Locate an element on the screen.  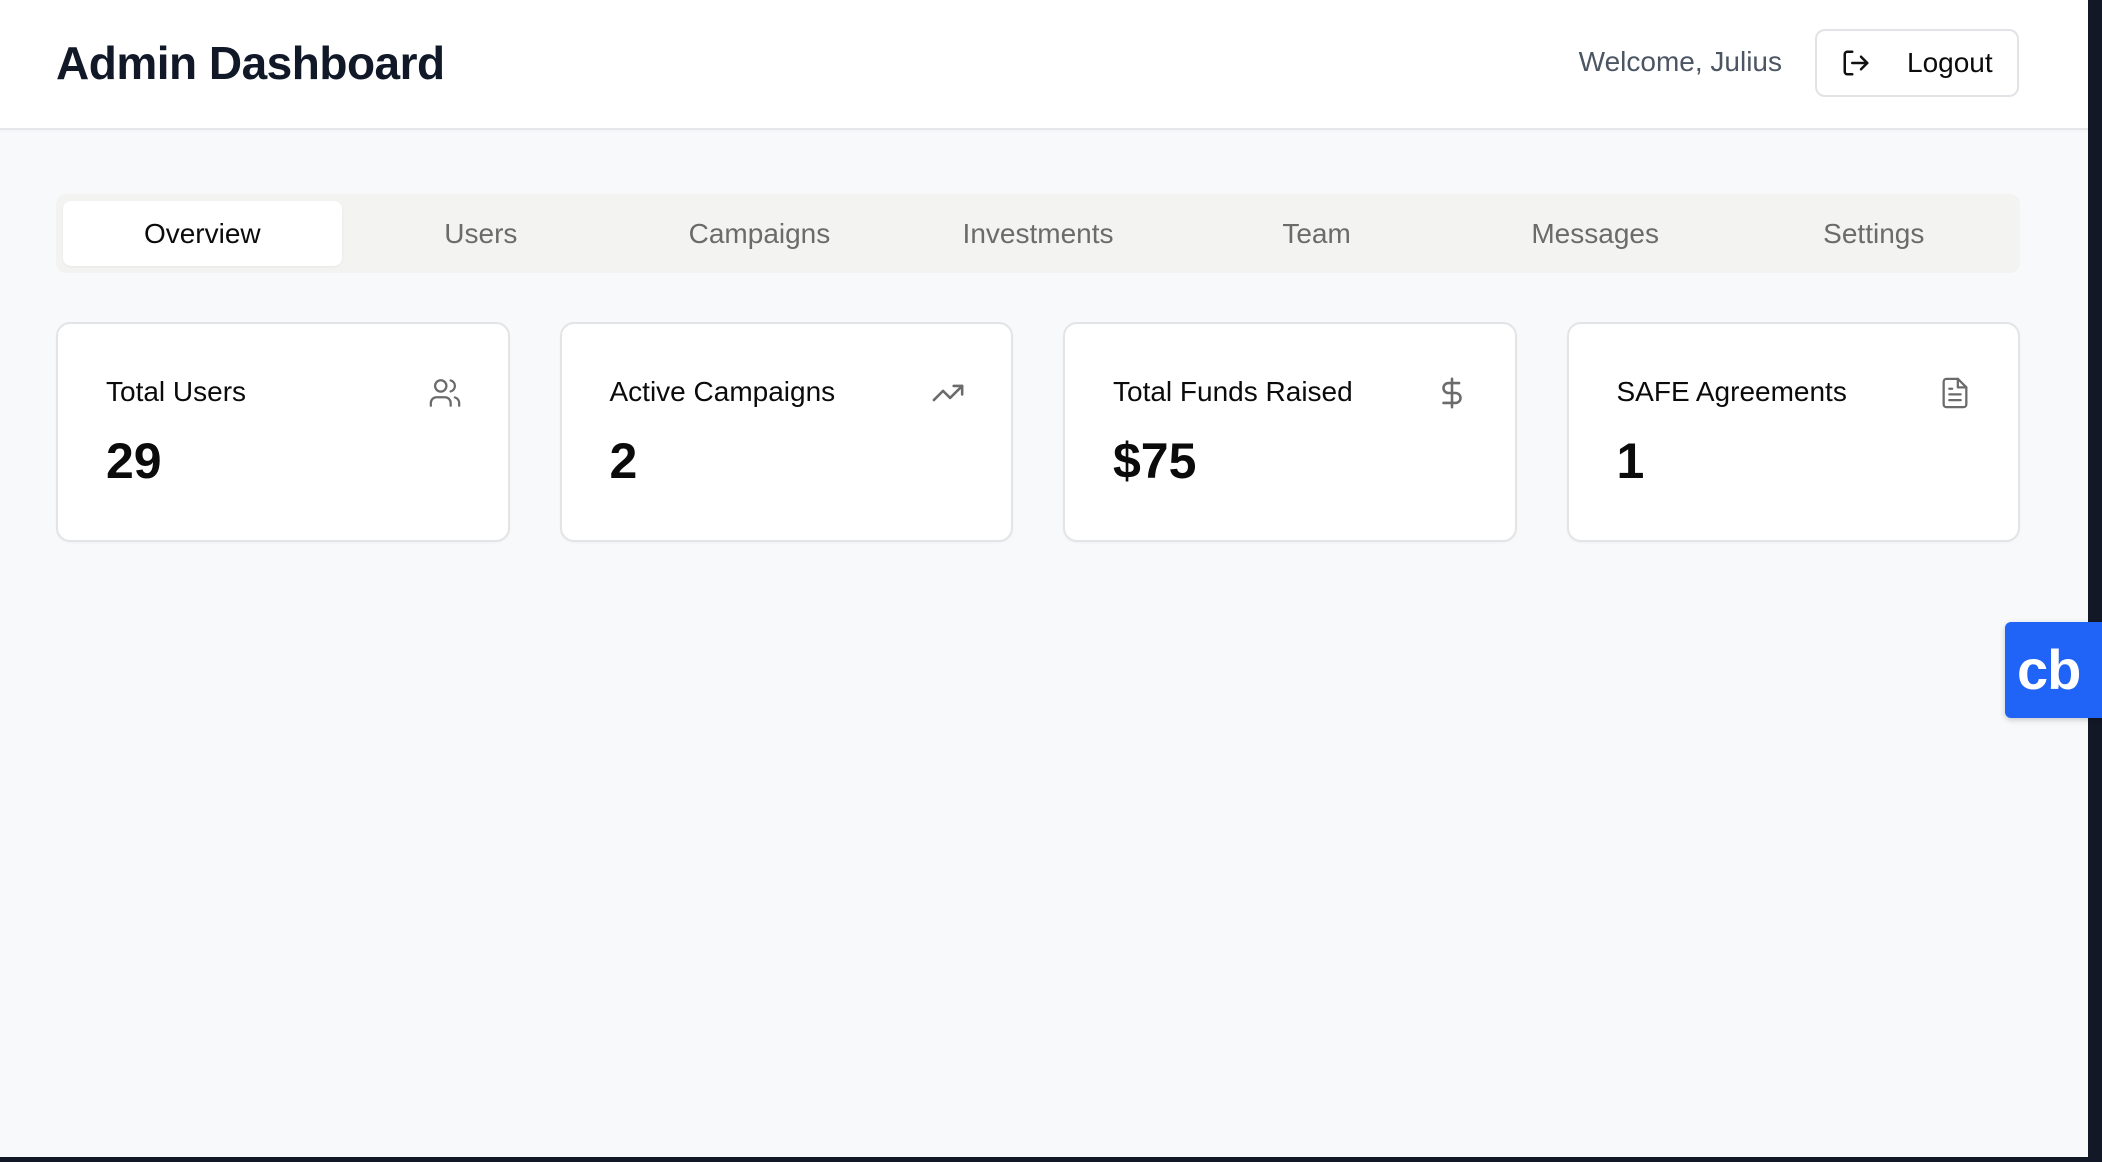
stat-card-total-funds: Total Funds Raised $75 is located at coordinates (1290, 432).